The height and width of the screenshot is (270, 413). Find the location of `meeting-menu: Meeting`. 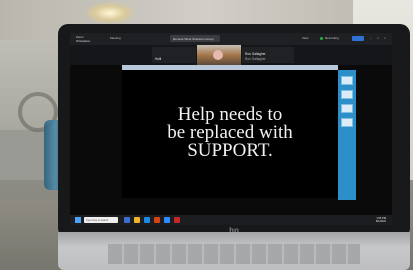

meeting-menu: Meeting is located at coordinates (115, 38).